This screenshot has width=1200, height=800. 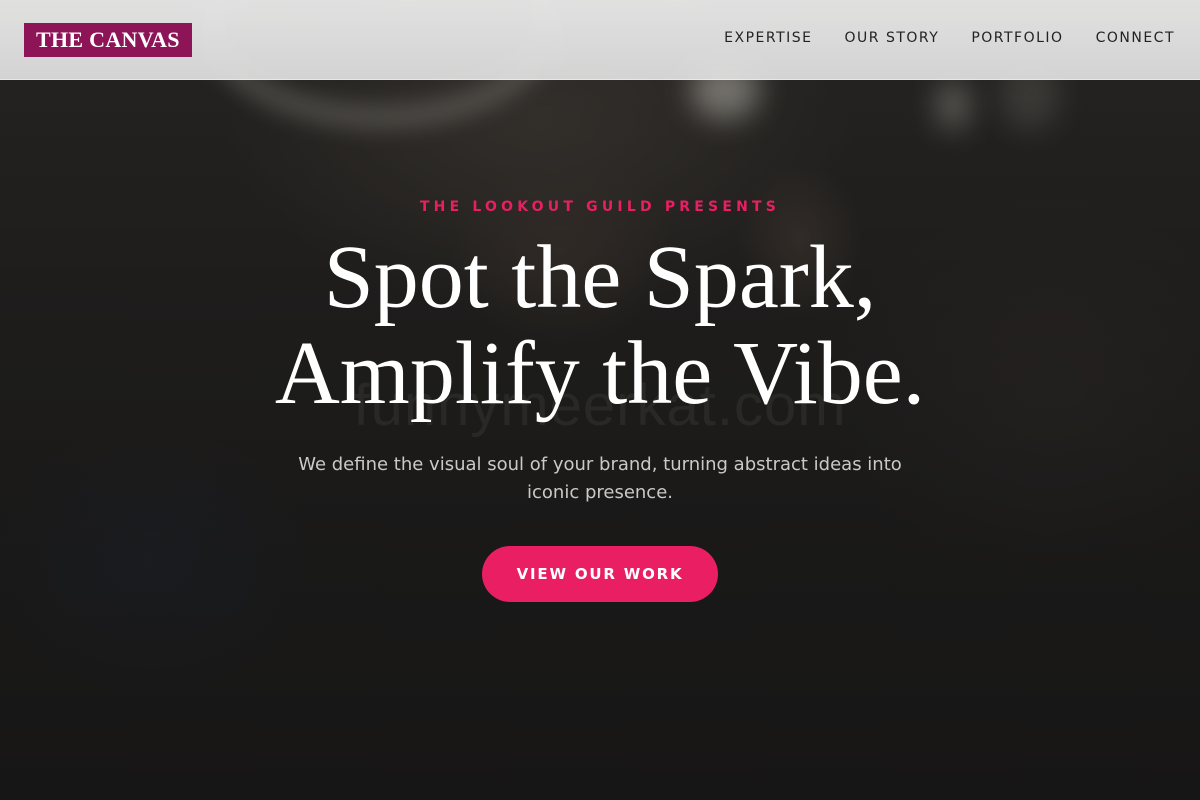 What do you see at coordinates (768, 38) in the screenshot?
I see `nav-link-expertise: EXPERTISE` at bounding box center [768, 38].